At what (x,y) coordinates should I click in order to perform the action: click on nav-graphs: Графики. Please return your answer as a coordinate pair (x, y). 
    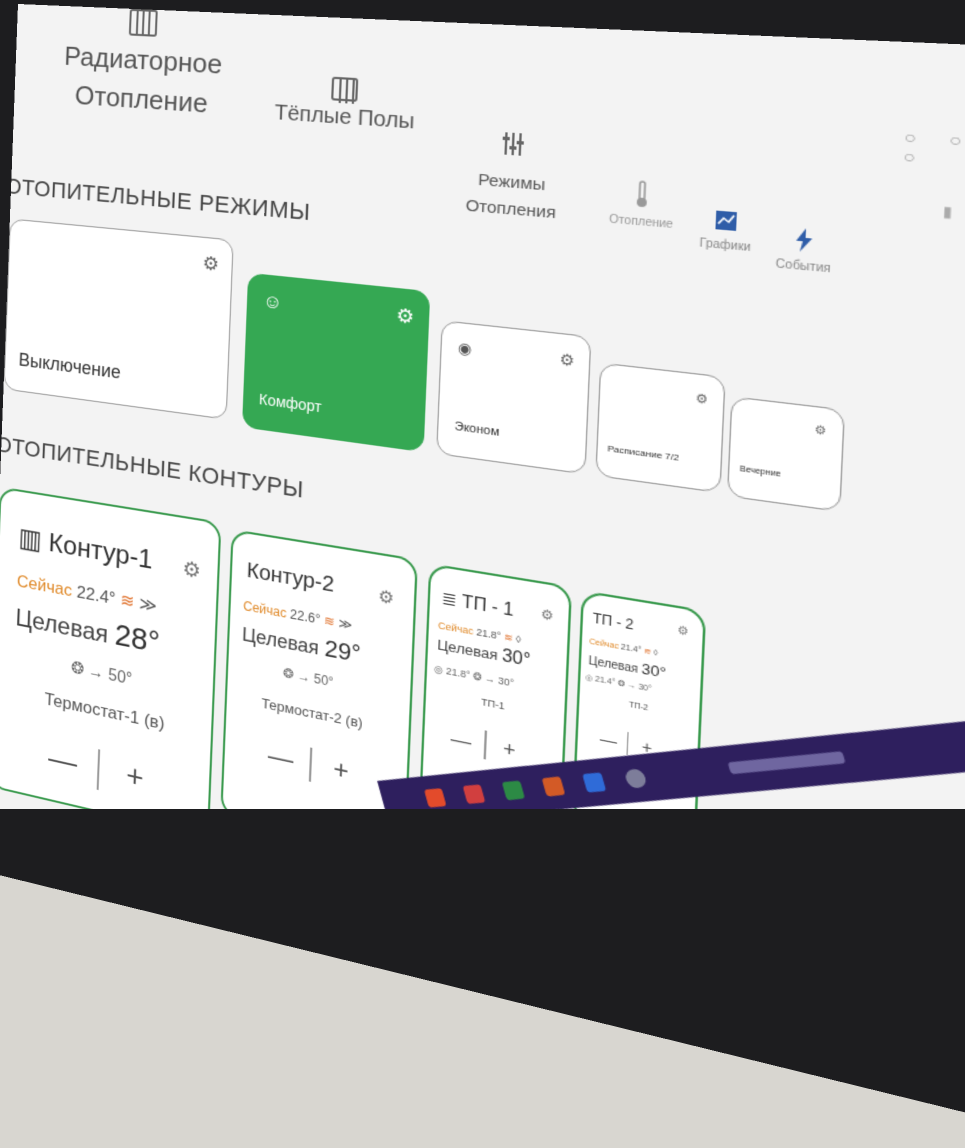
    Looking at the image, I should click on (725, 231).